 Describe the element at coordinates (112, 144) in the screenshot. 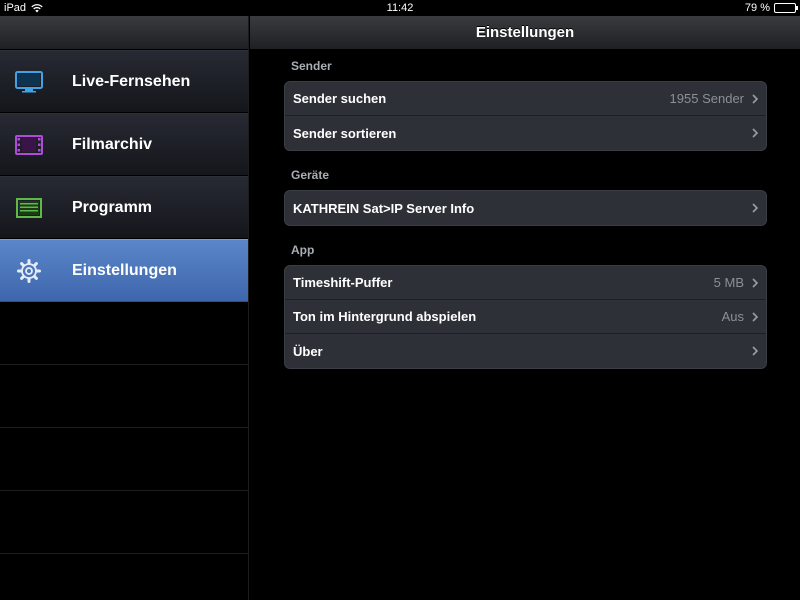

I see `sidebar-item-label: Filmarchiv` at that location.